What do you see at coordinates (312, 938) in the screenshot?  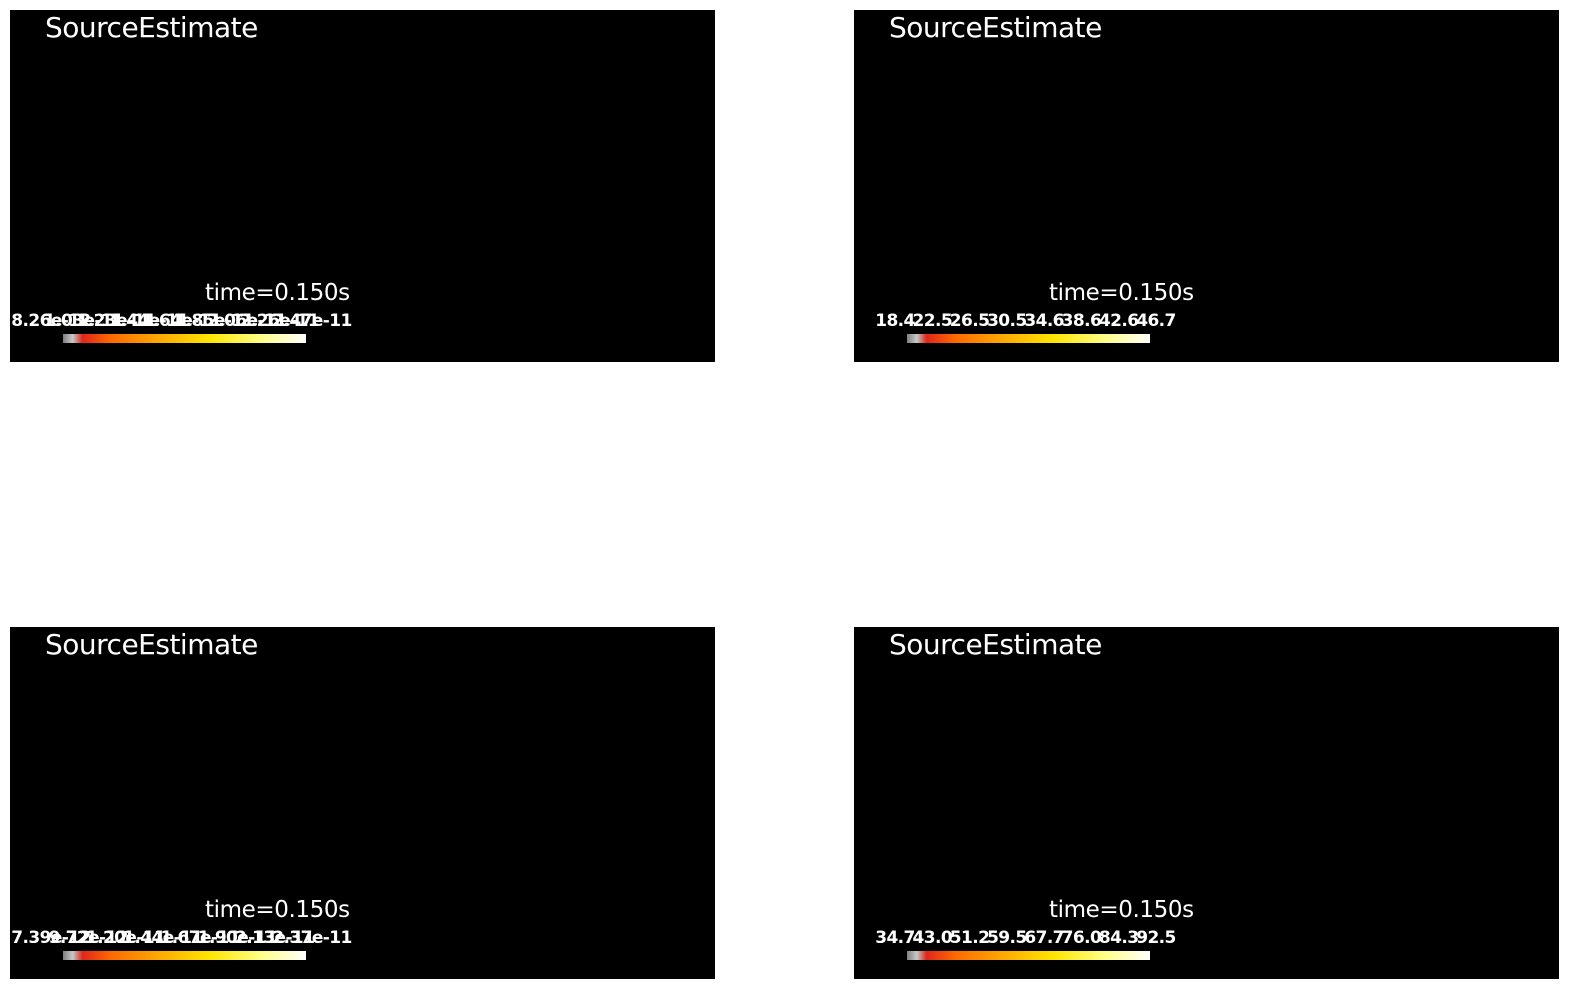 I see `colorbar-tick-label: 2.37e-11` at bounding box center [312, 938].